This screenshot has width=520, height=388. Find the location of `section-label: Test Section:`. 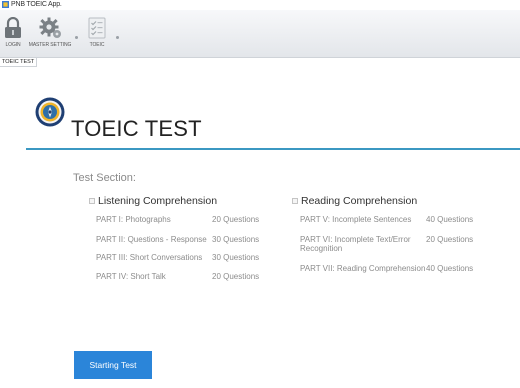

section-label: Test Section: is located at coordinates (104, 178).